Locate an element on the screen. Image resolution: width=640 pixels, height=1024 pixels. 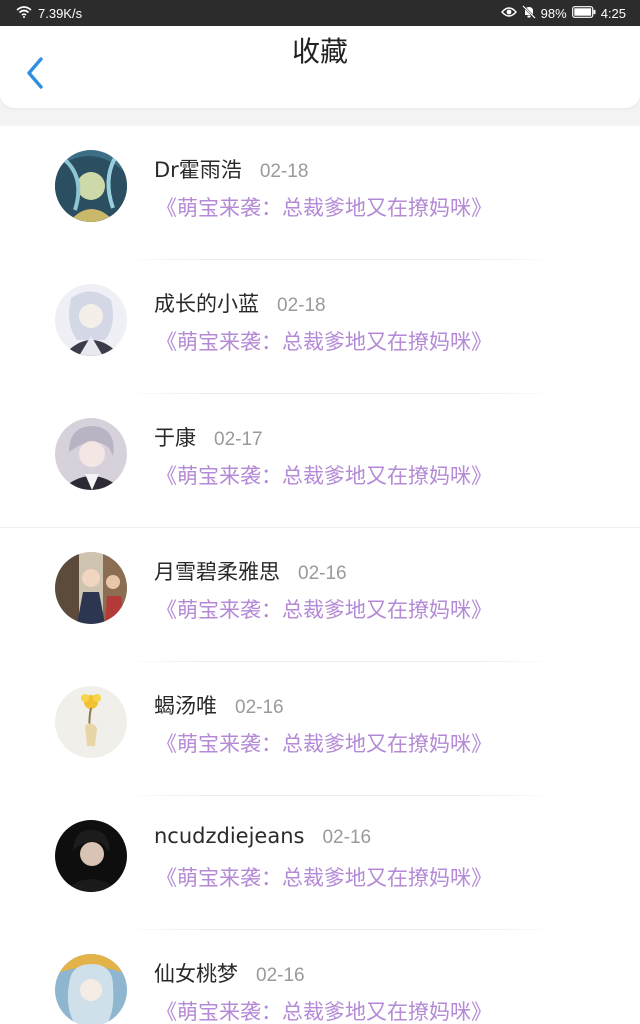
date: 02-17 is located at coordinates (238, 439).